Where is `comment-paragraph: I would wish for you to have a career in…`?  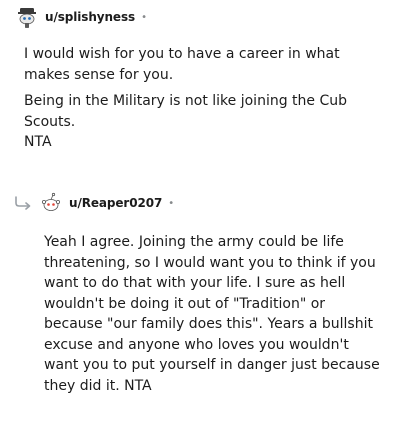 comment-paragraph: I would wish for you to have a career in… is located at coordinates (182, 64).